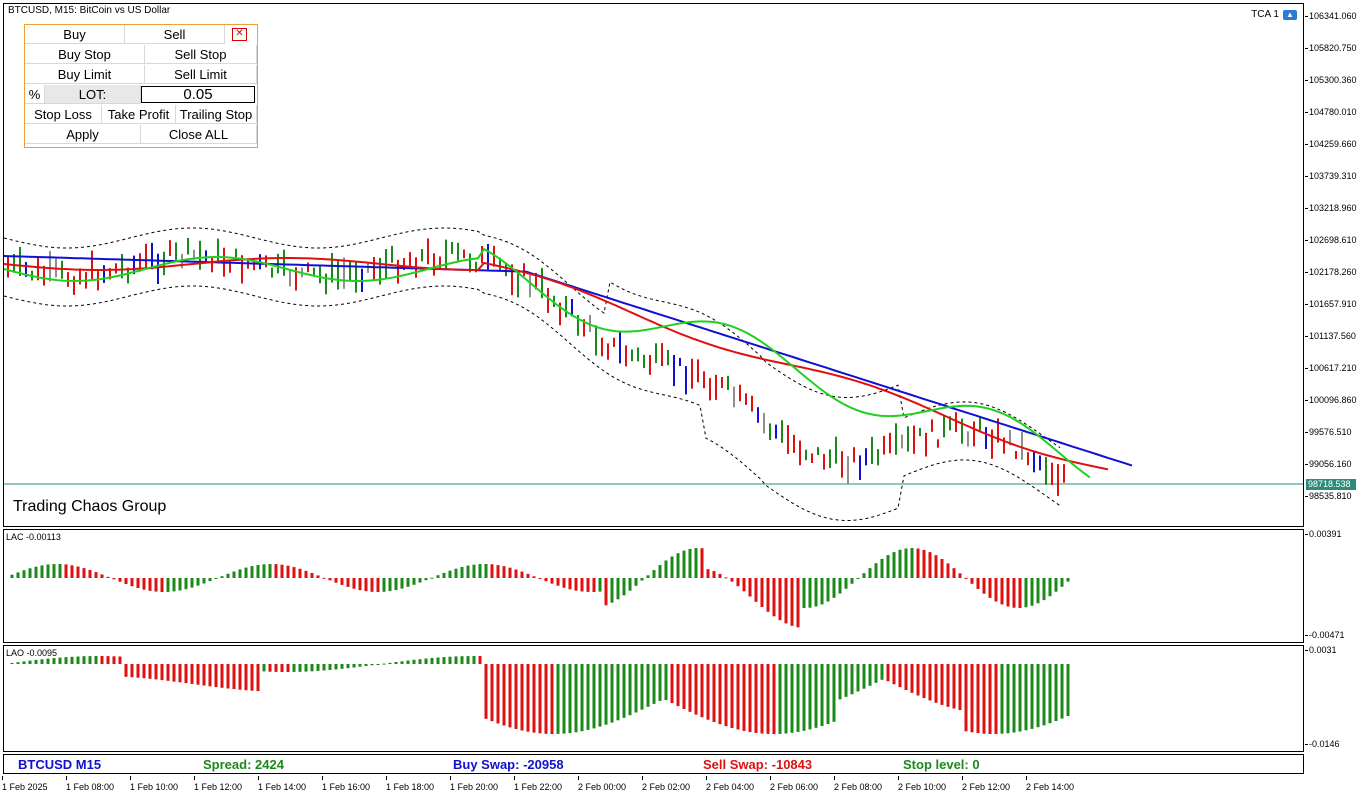 The width and height of the screenshot is (1366, 800). Describe the element at coordinates (35, 94) in the screenshot. I see `percent-toggle: %` at that location.